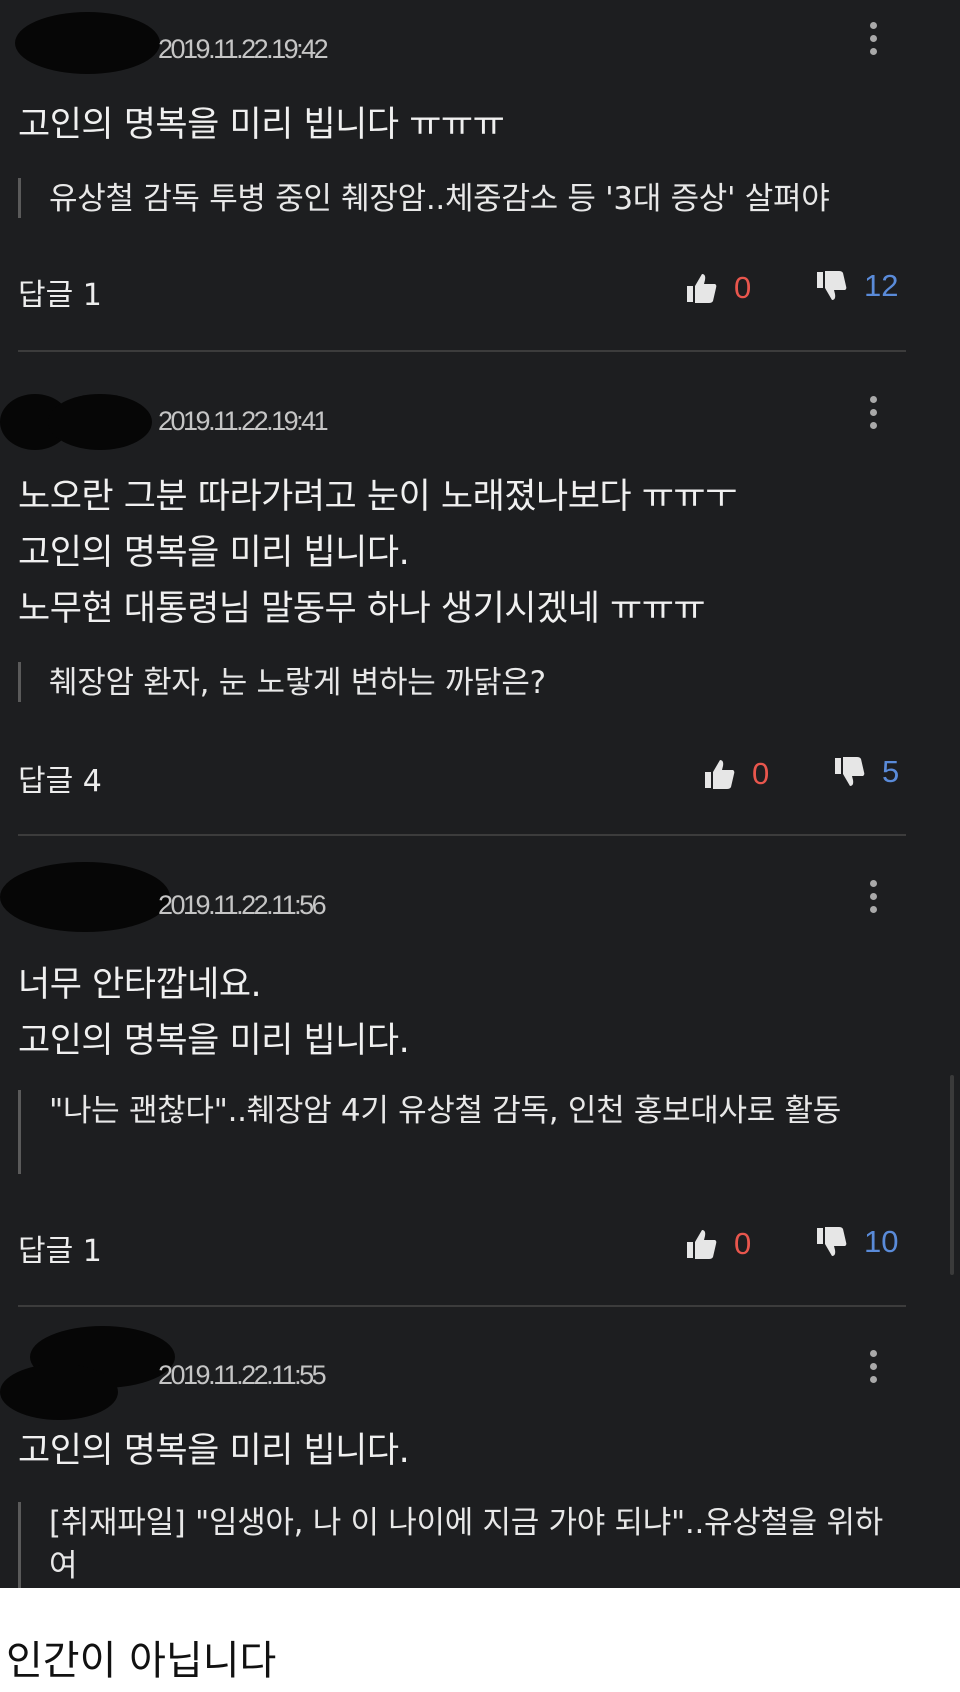 Image resolution: width=960 pixels, height=1692 pixels. What do you see at coordinates (297, 683) in the screenshot?
I see `article-title: 췌장암 환자, 눈 노랗게 변하는 까닭은?` at bounding box center [297, 683].